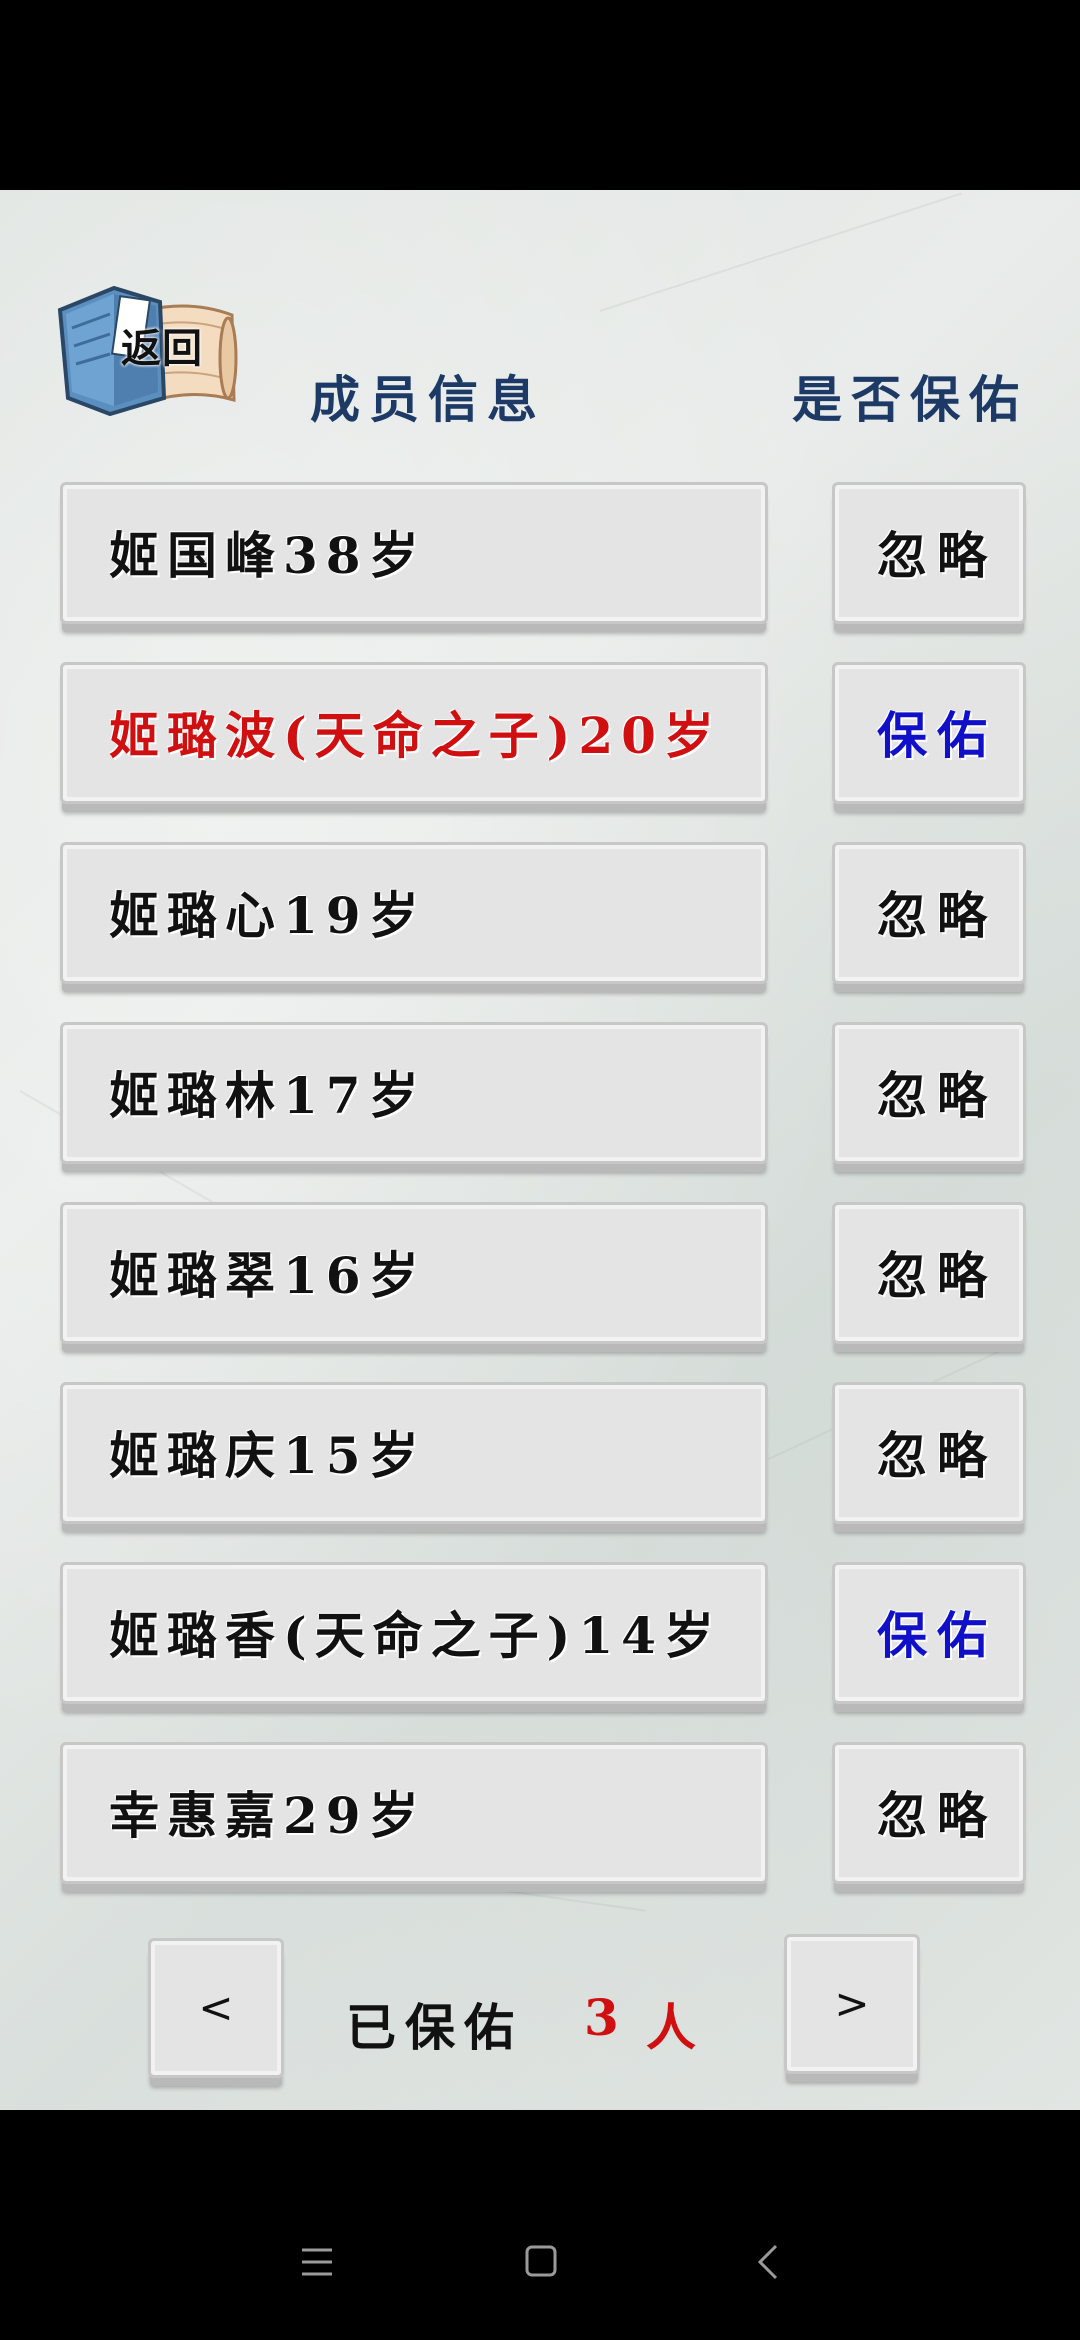 This screenshot has width=1080, height=2340. What do you see at coordinates (852, 2004) in the screenshot?
I see `next-page-button: >` at bounding box center [852, 2004].